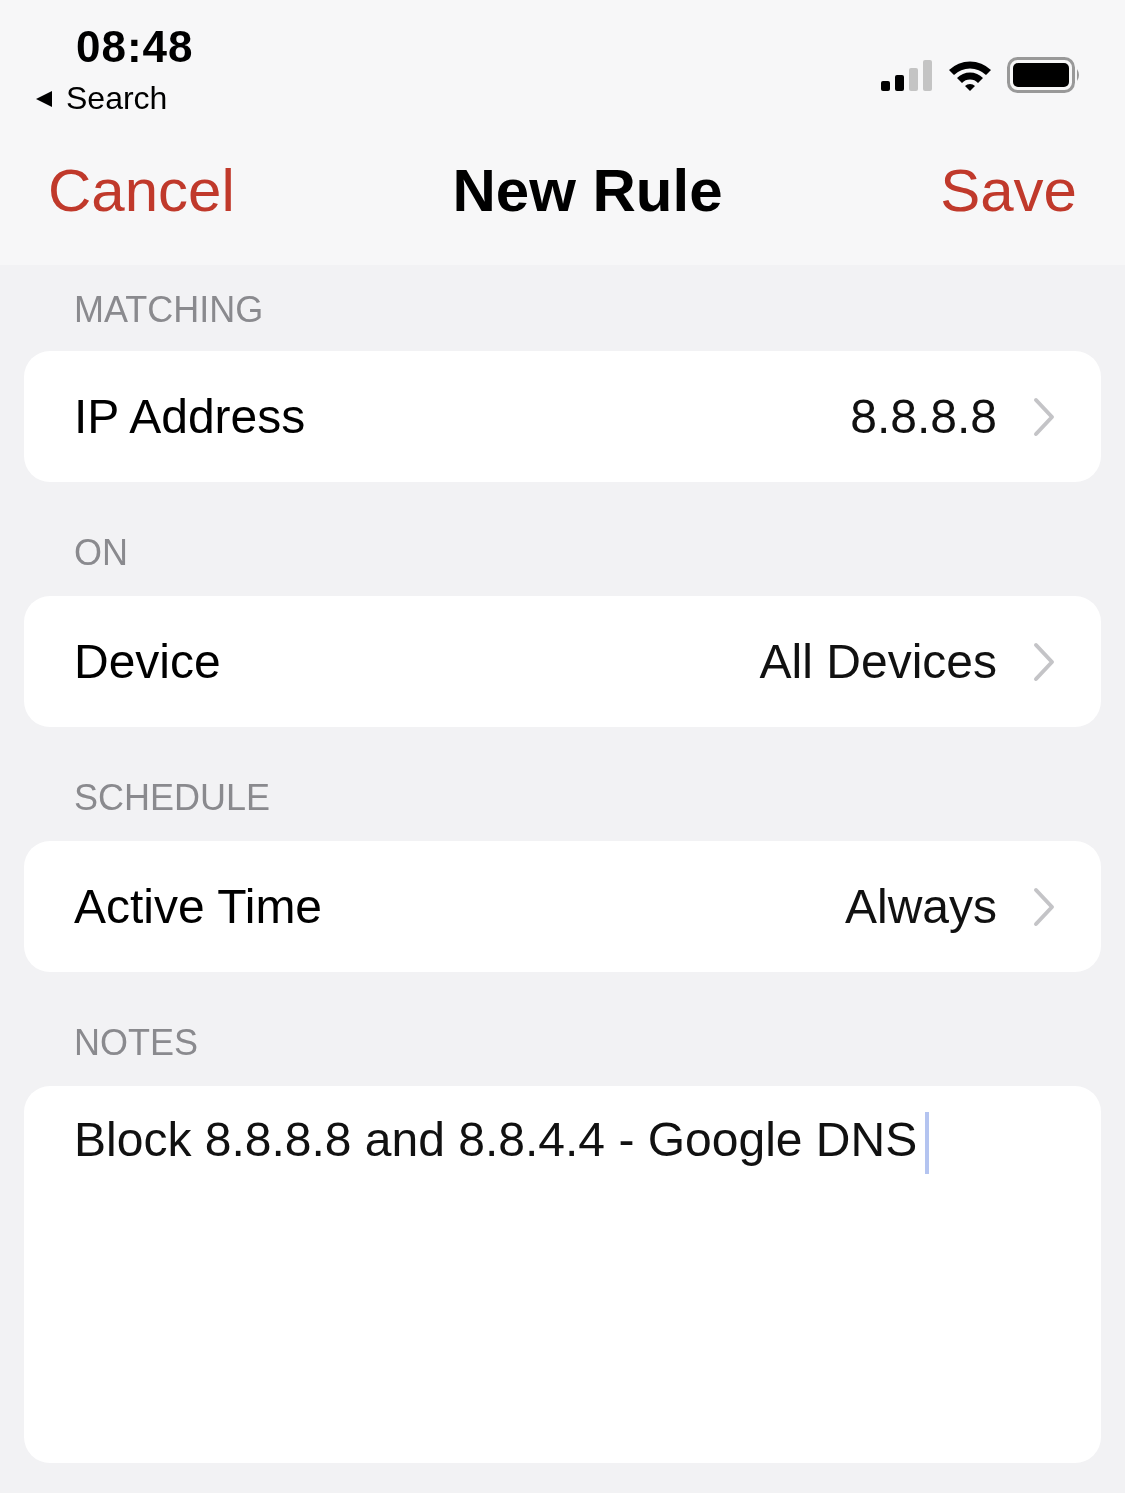 Image resolution: width=1125 pixels, height=1493 pixels. Describe the element at coordinates (587, 190) in the screenshot. I see `screen-title: New Rule` at that location.